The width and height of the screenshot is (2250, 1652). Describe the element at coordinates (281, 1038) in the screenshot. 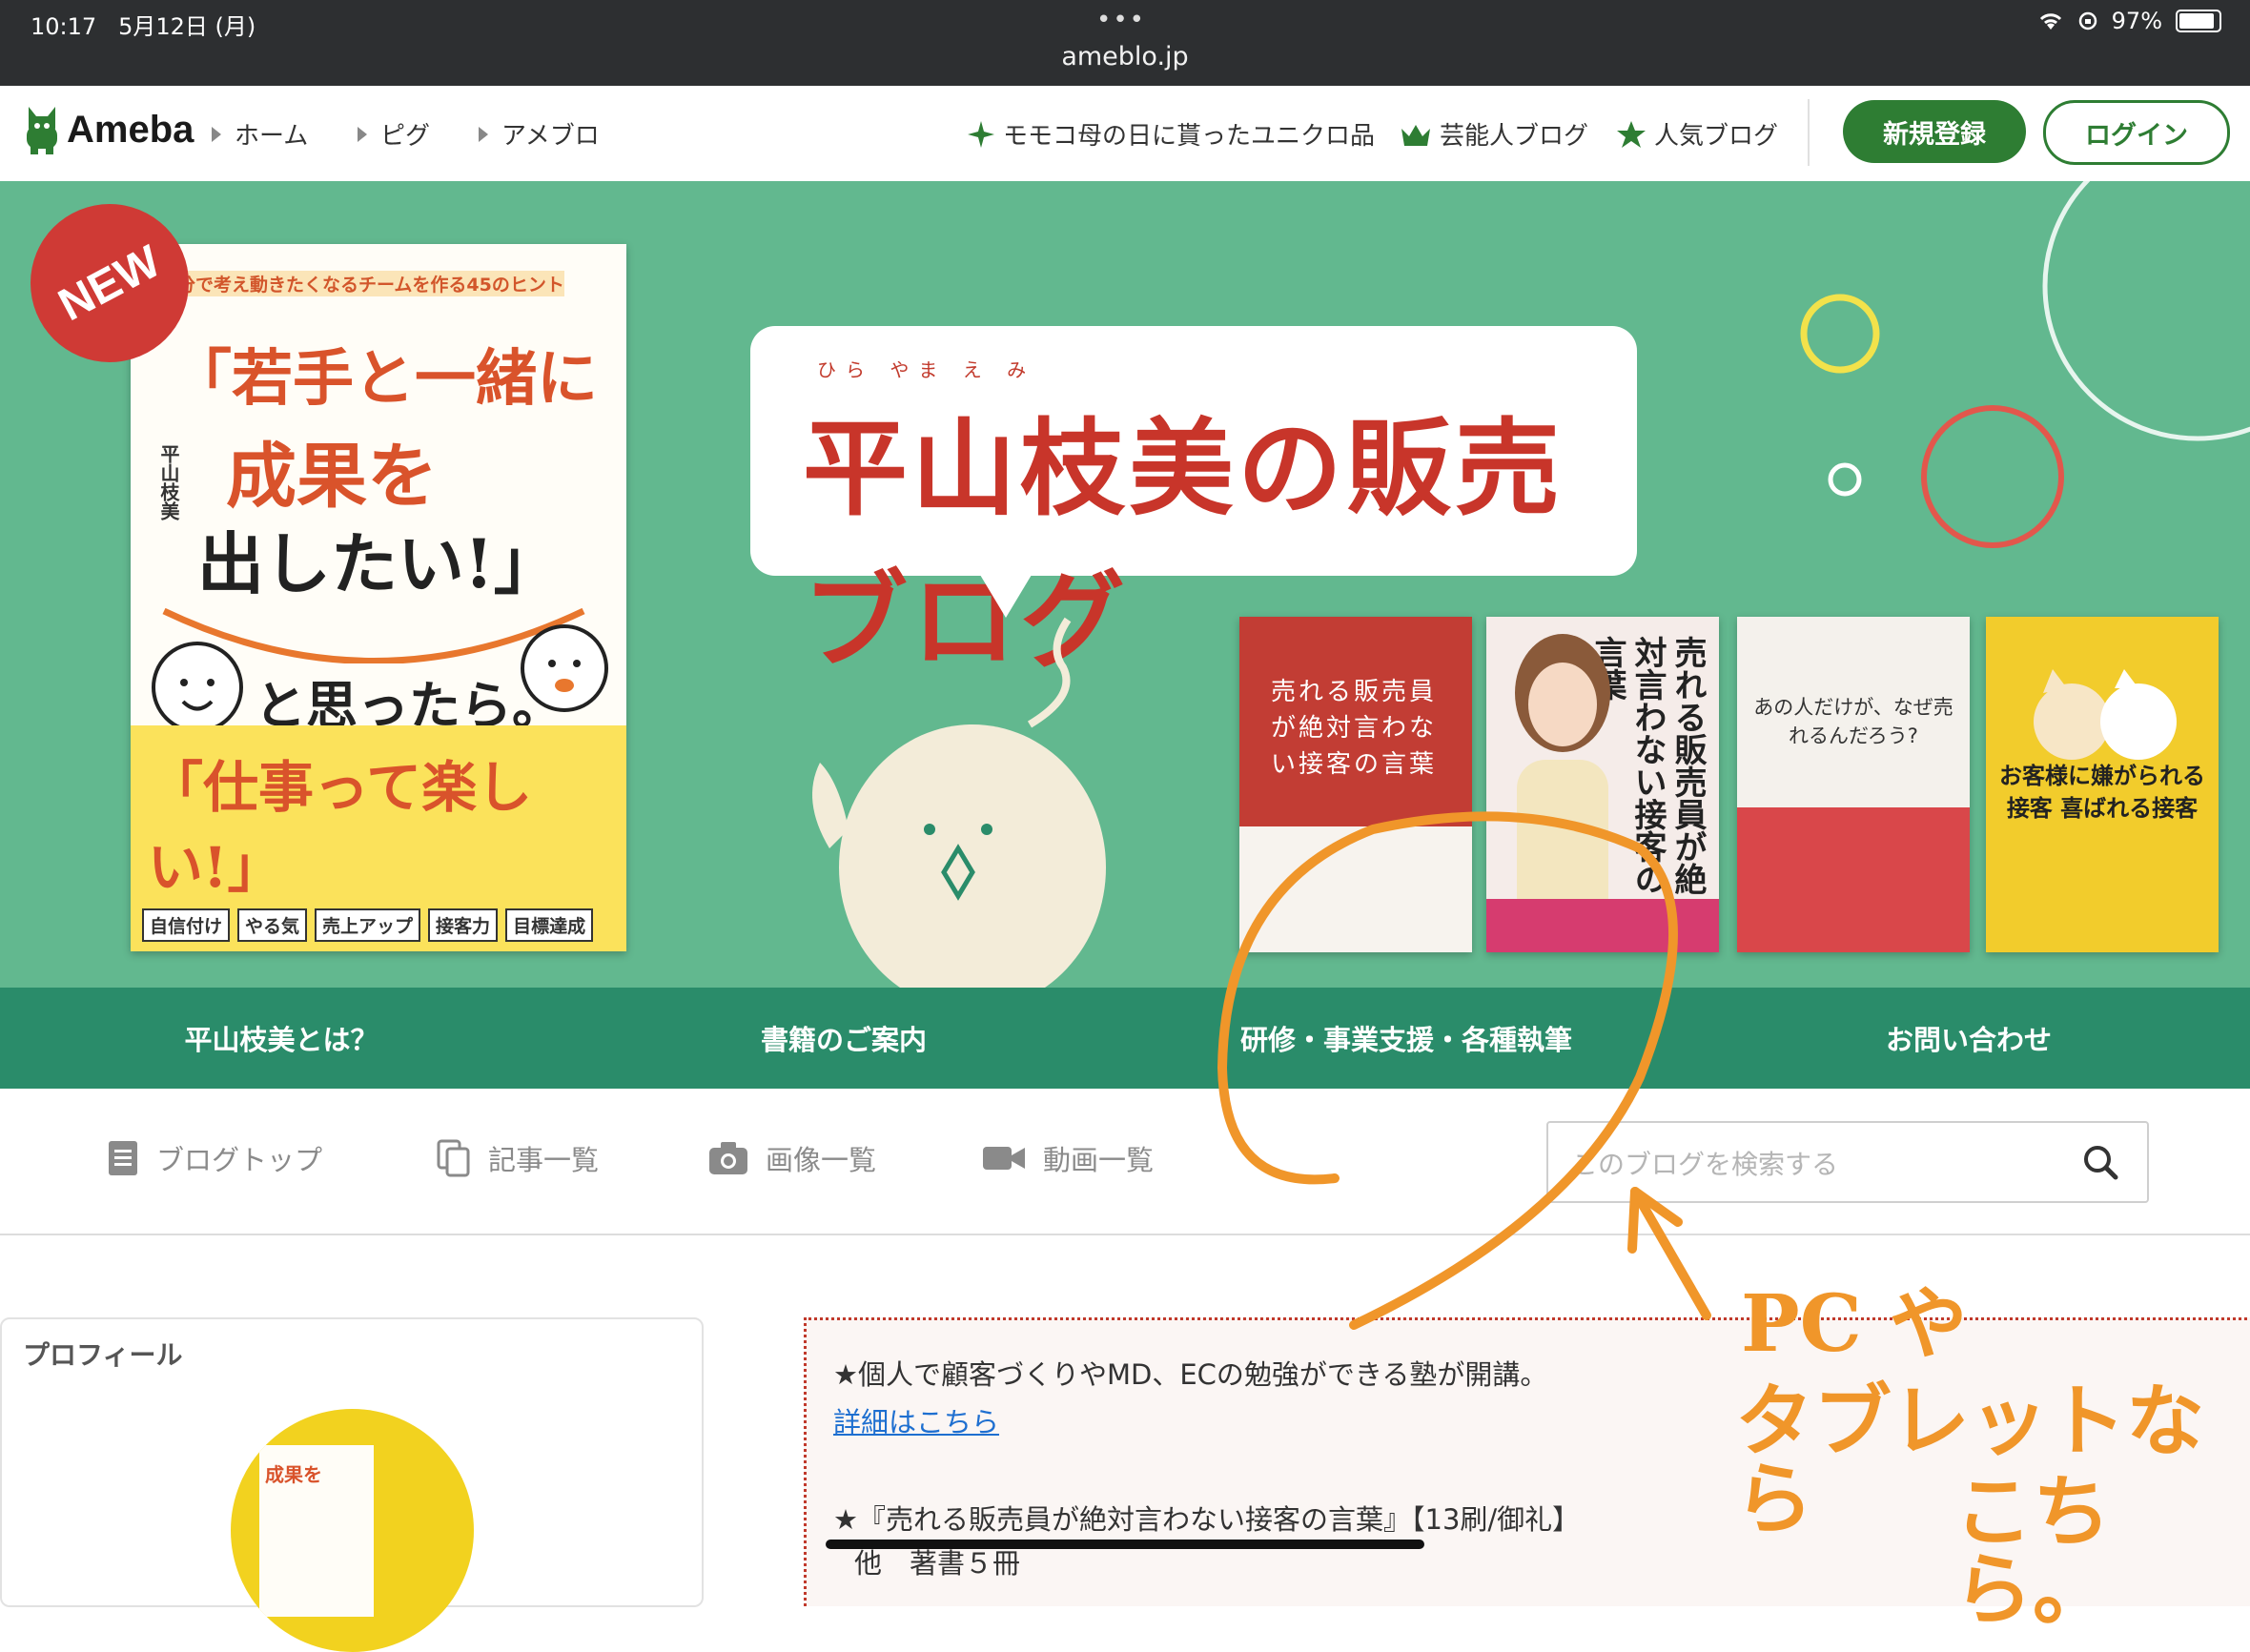

I see `menu-about: 平山枝美とは？` at that location.